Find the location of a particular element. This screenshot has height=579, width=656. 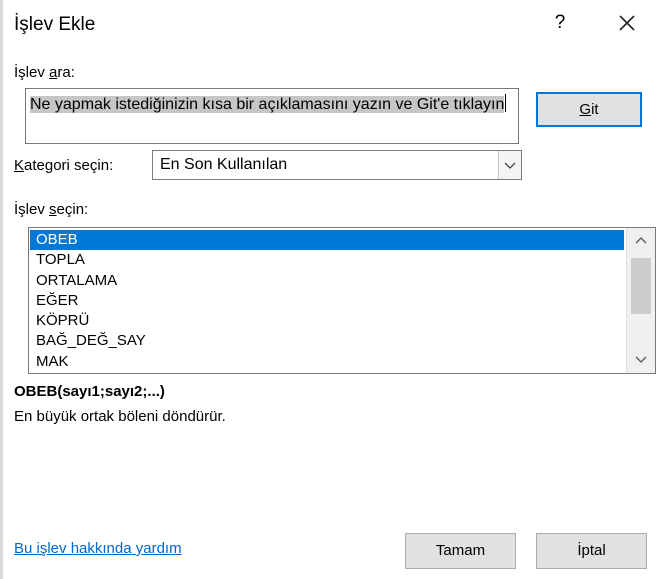

search-label-text: İşlev is located at coordinates (32, 72).